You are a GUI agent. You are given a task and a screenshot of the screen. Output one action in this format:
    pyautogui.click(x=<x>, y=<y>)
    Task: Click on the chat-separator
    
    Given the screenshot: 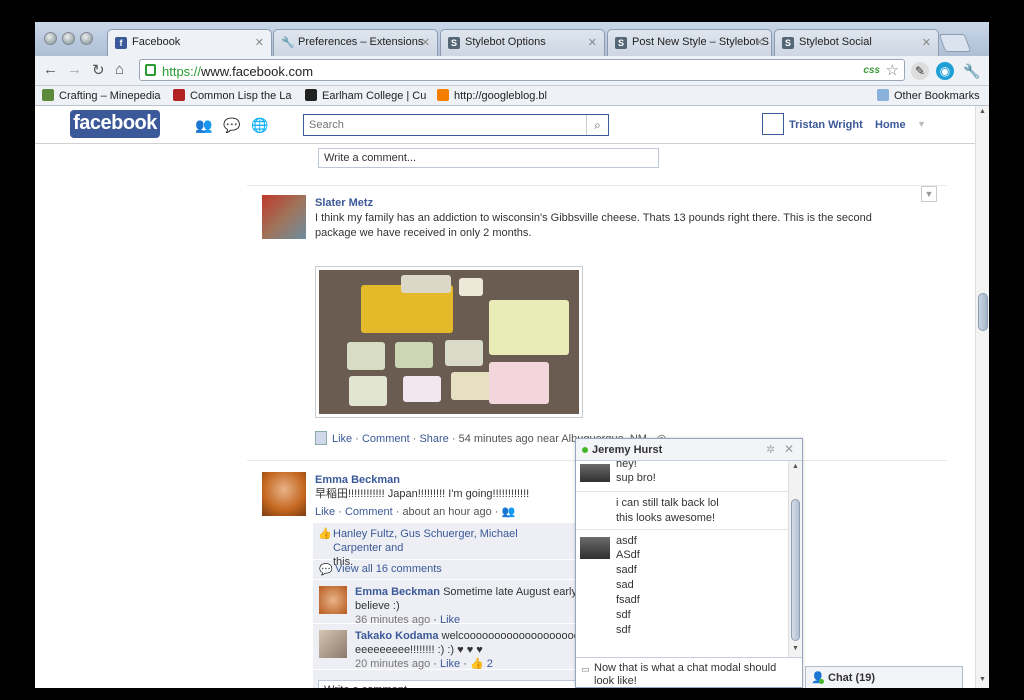 What is the action you would take?
    pyautogui.click(x=682, y=491)
    